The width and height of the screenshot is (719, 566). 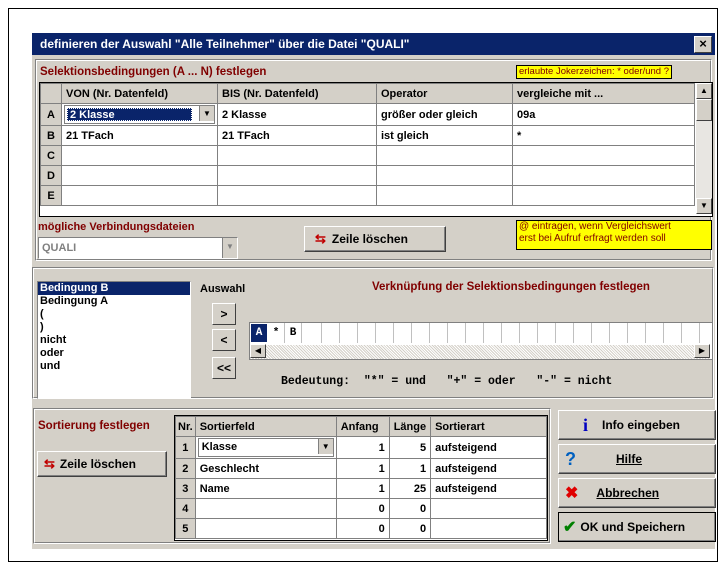 I want to click on list-item: oder, so click(x=114, y=353).